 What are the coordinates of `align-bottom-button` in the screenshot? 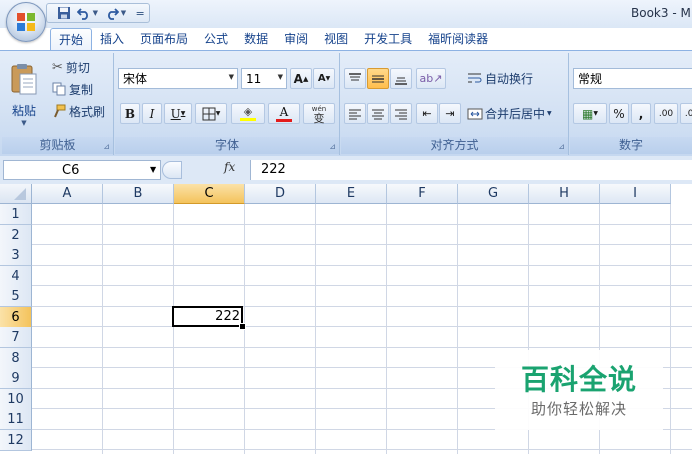 It's located at (401, 78).